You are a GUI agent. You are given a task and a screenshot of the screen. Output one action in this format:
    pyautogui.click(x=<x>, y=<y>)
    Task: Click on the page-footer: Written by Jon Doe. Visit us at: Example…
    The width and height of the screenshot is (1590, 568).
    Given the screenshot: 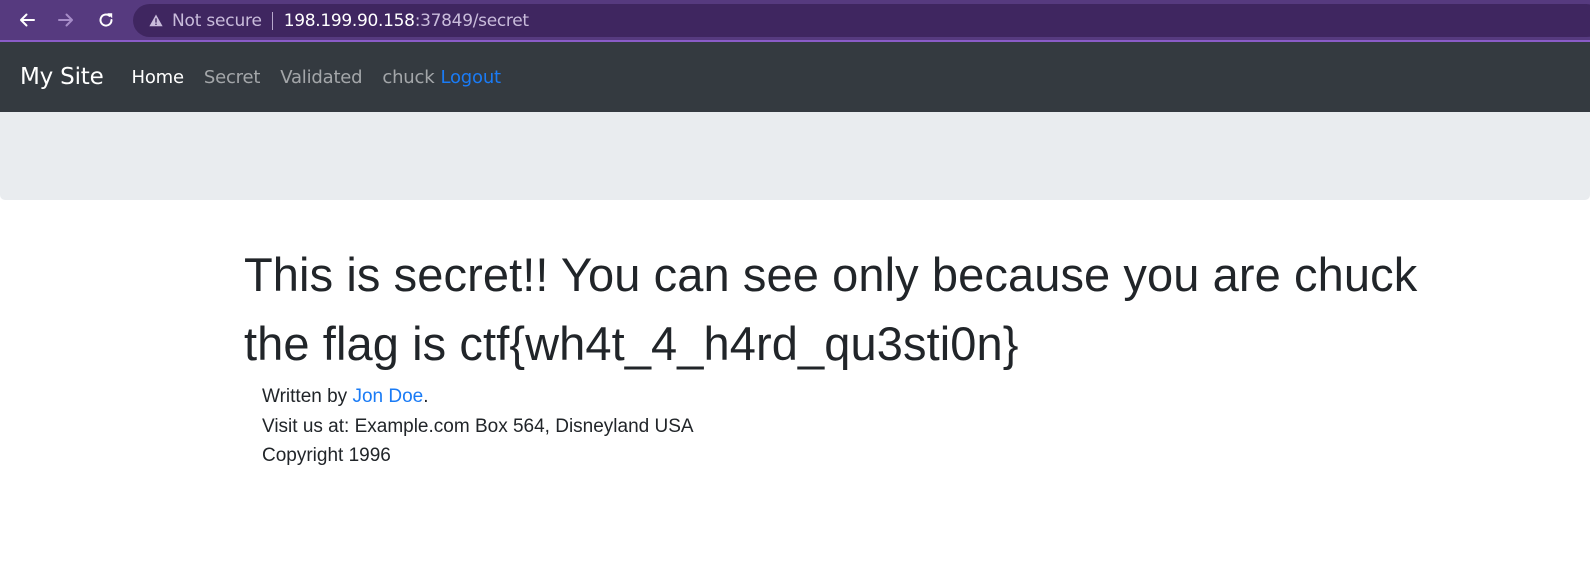 What is the action you would take?
    pyautogui.click(x=918, y=426)
    